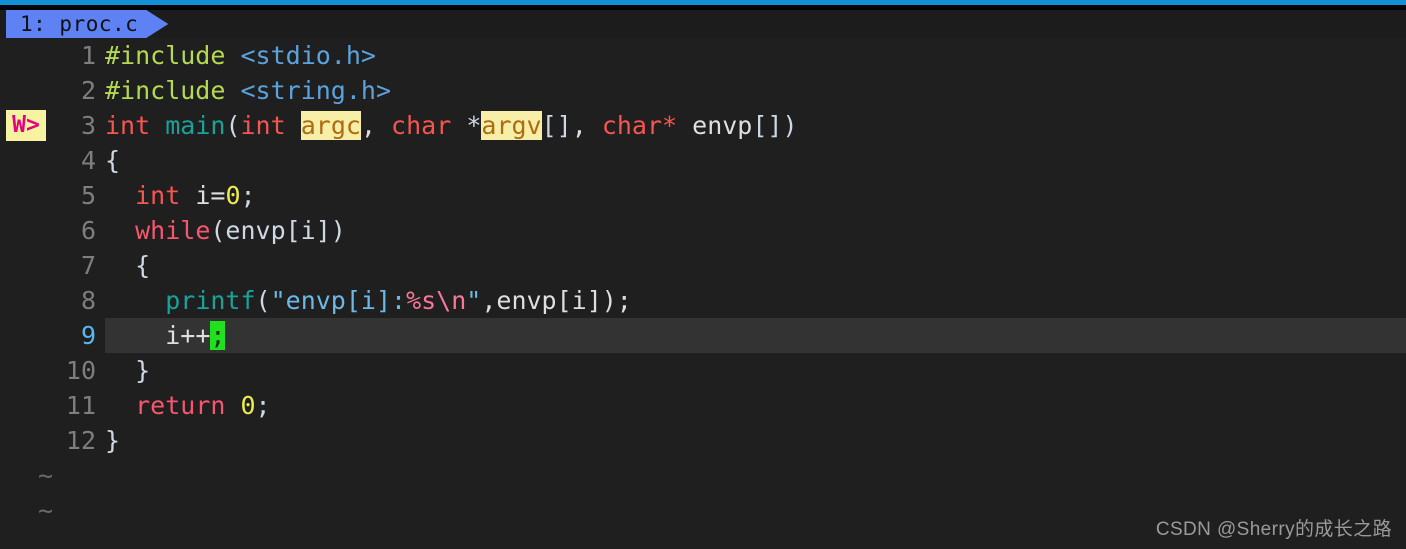  Describe the element at coordinates (451, 300) in the screenshot. I see `token-escape-newline: \n` at that location.